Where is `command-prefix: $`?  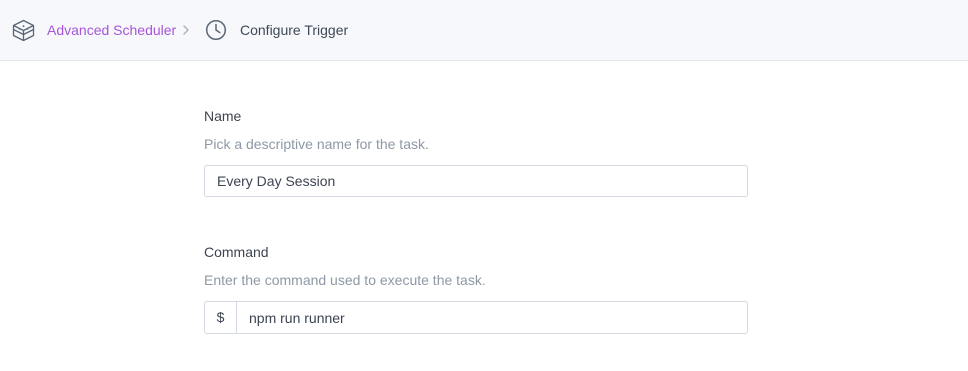 command-prefix: $ is located at coordinates (221, 317).